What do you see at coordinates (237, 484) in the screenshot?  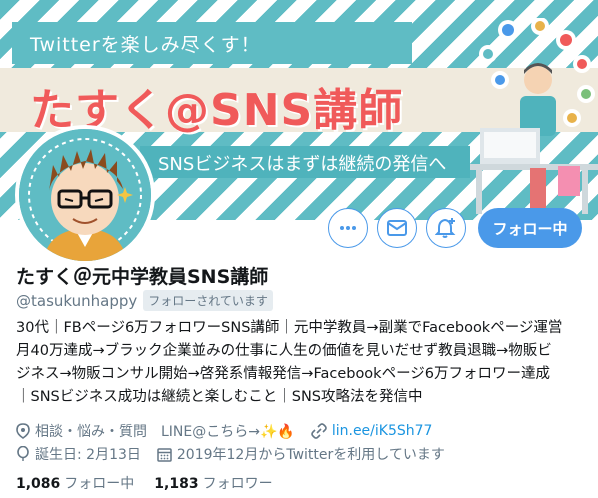 I see `followers-label: フォロワー` at bounding box center [237, 484].